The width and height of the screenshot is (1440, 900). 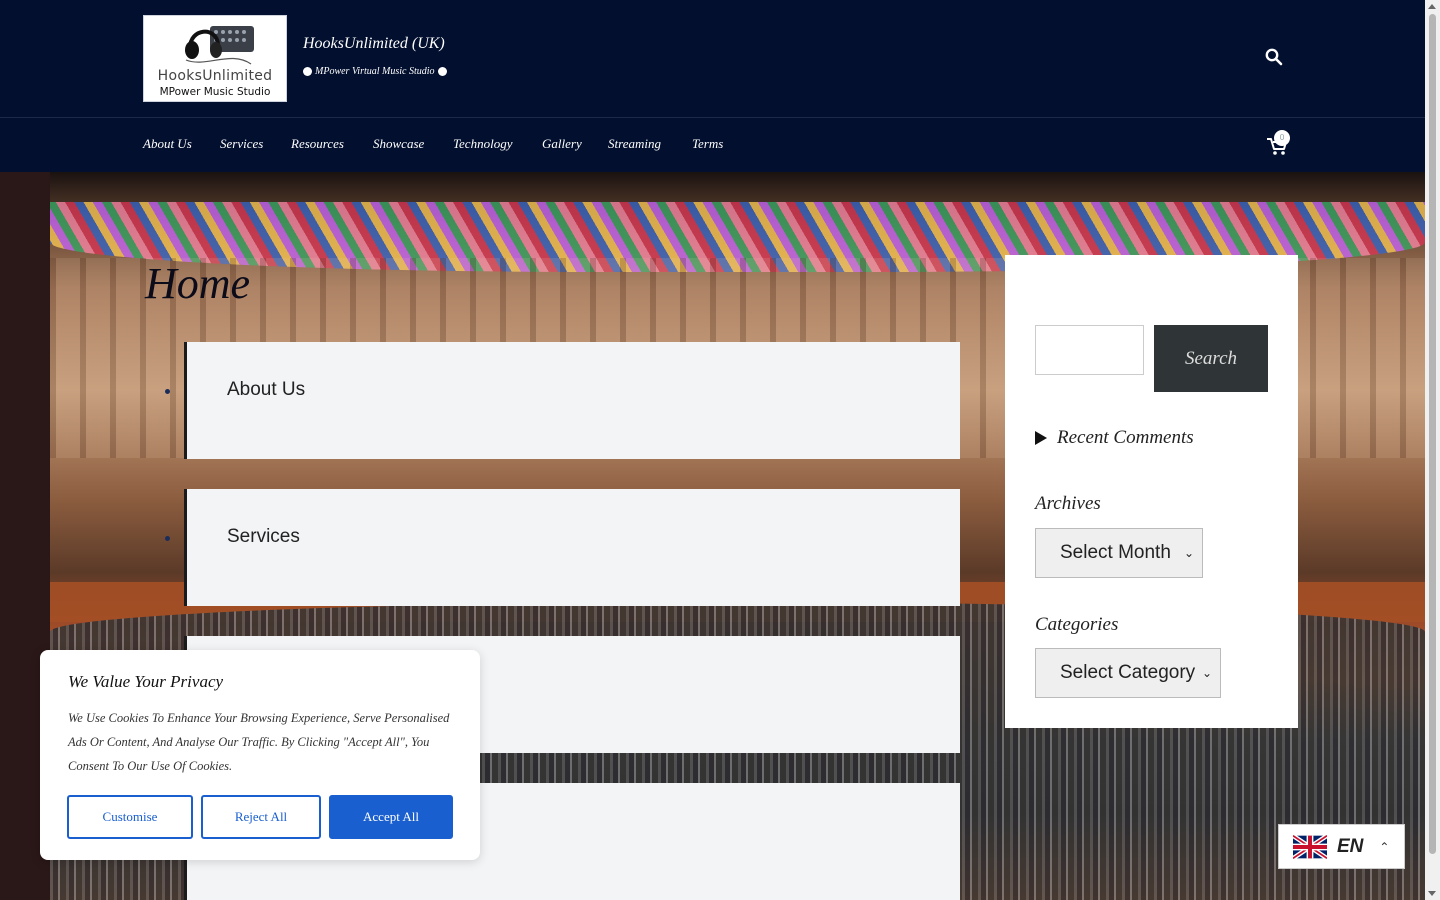 I want to click on scroll-up-arrow-icon, so click(x=1432, y=6).